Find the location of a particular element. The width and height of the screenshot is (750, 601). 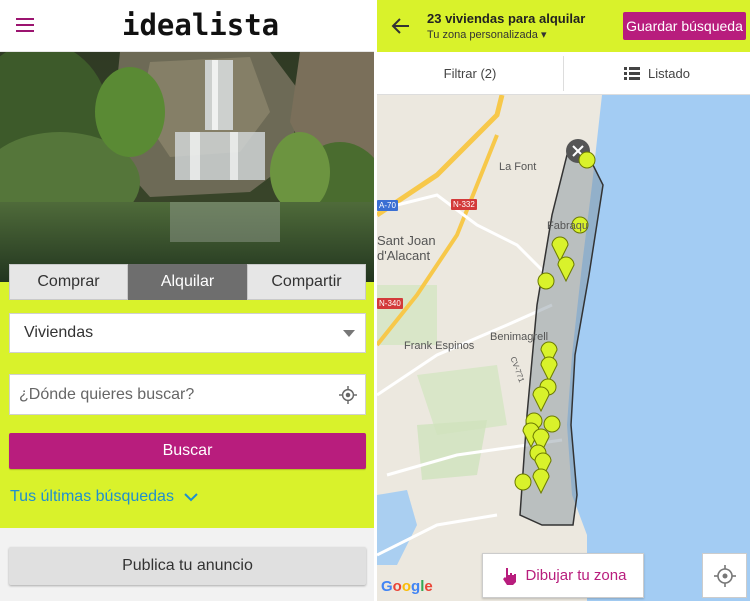

hand-pointer-icon is located at coordinates (509, 576).